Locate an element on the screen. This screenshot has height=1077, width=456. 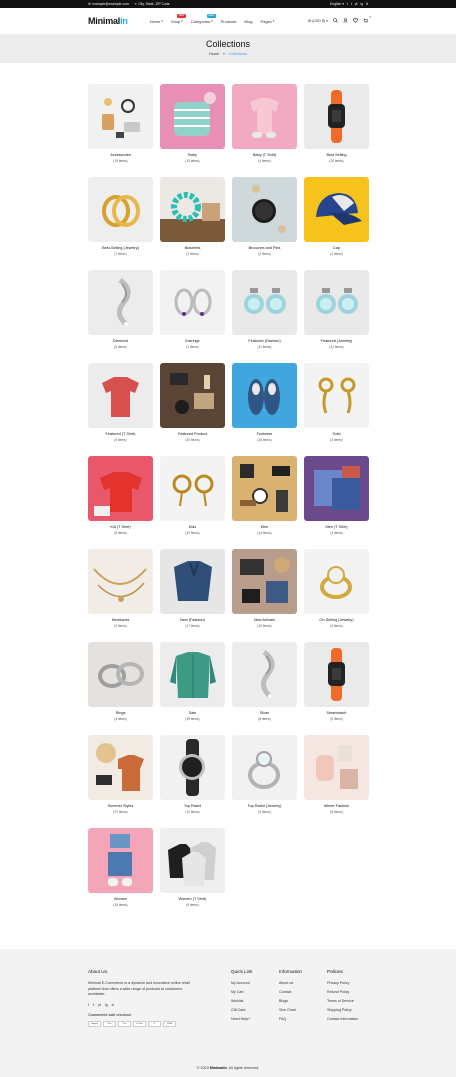
collection-card: Top Rated (12 items) is located at coordinates (192, 774).